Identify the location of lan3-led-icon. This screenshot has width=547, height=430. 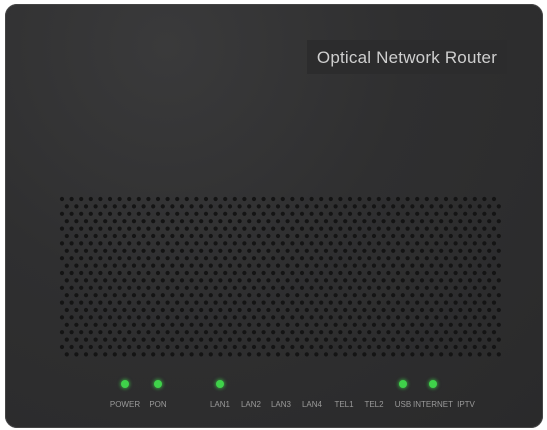
(281, 384).